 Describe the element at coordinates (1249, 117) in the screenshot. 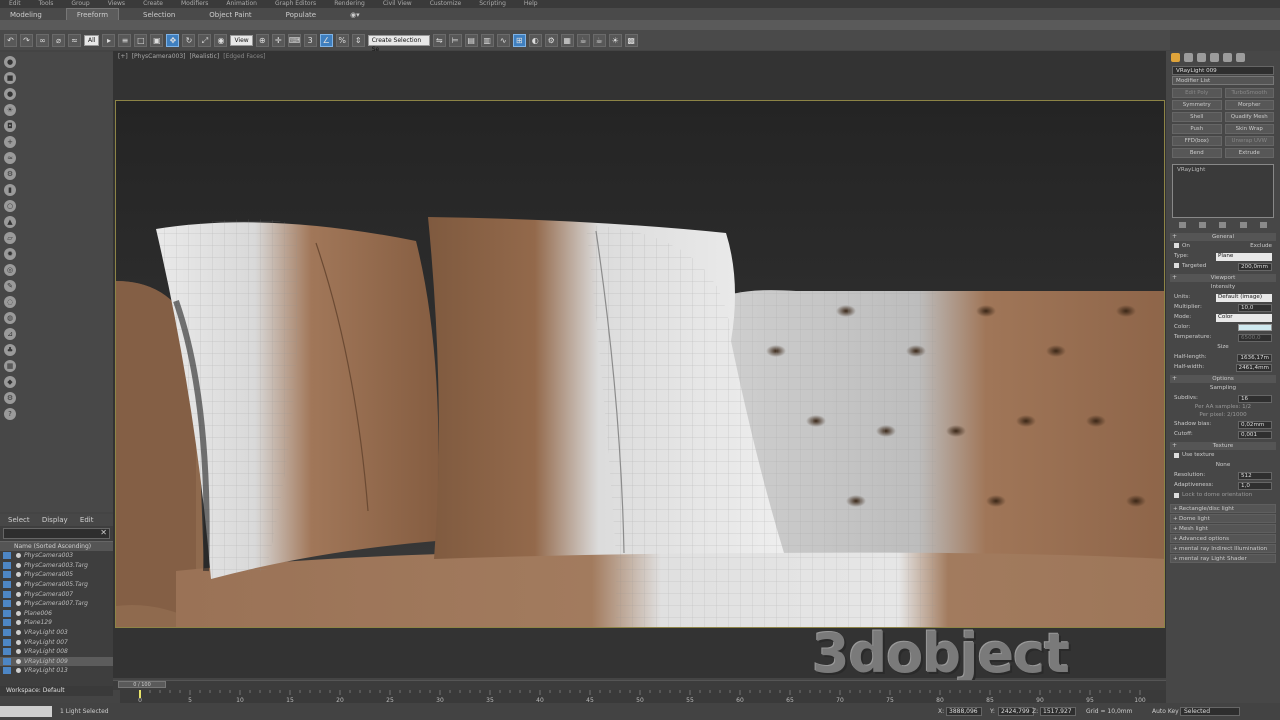

I see `modifier-button: Quadify Mesh` at that location.